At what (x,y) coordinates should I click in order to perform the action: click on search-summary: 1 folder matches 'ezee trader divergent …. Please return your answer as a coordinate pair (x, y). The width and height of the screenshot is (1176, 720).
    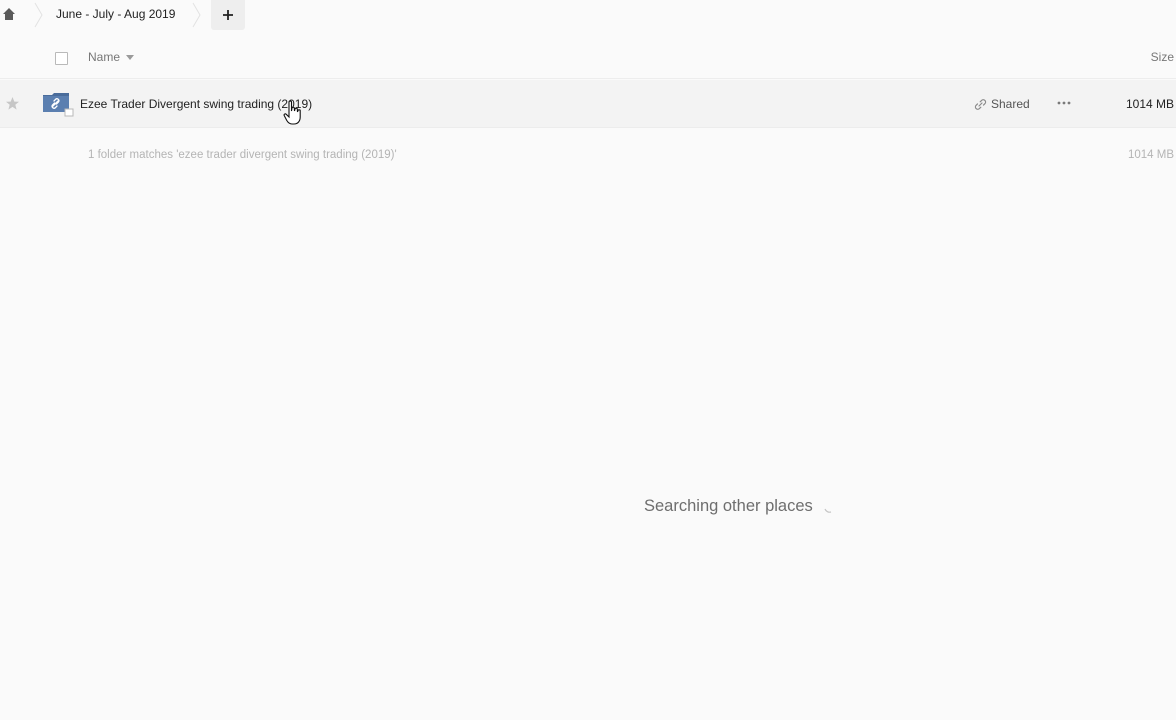
    Looking at the image, I should click on (242, 155).